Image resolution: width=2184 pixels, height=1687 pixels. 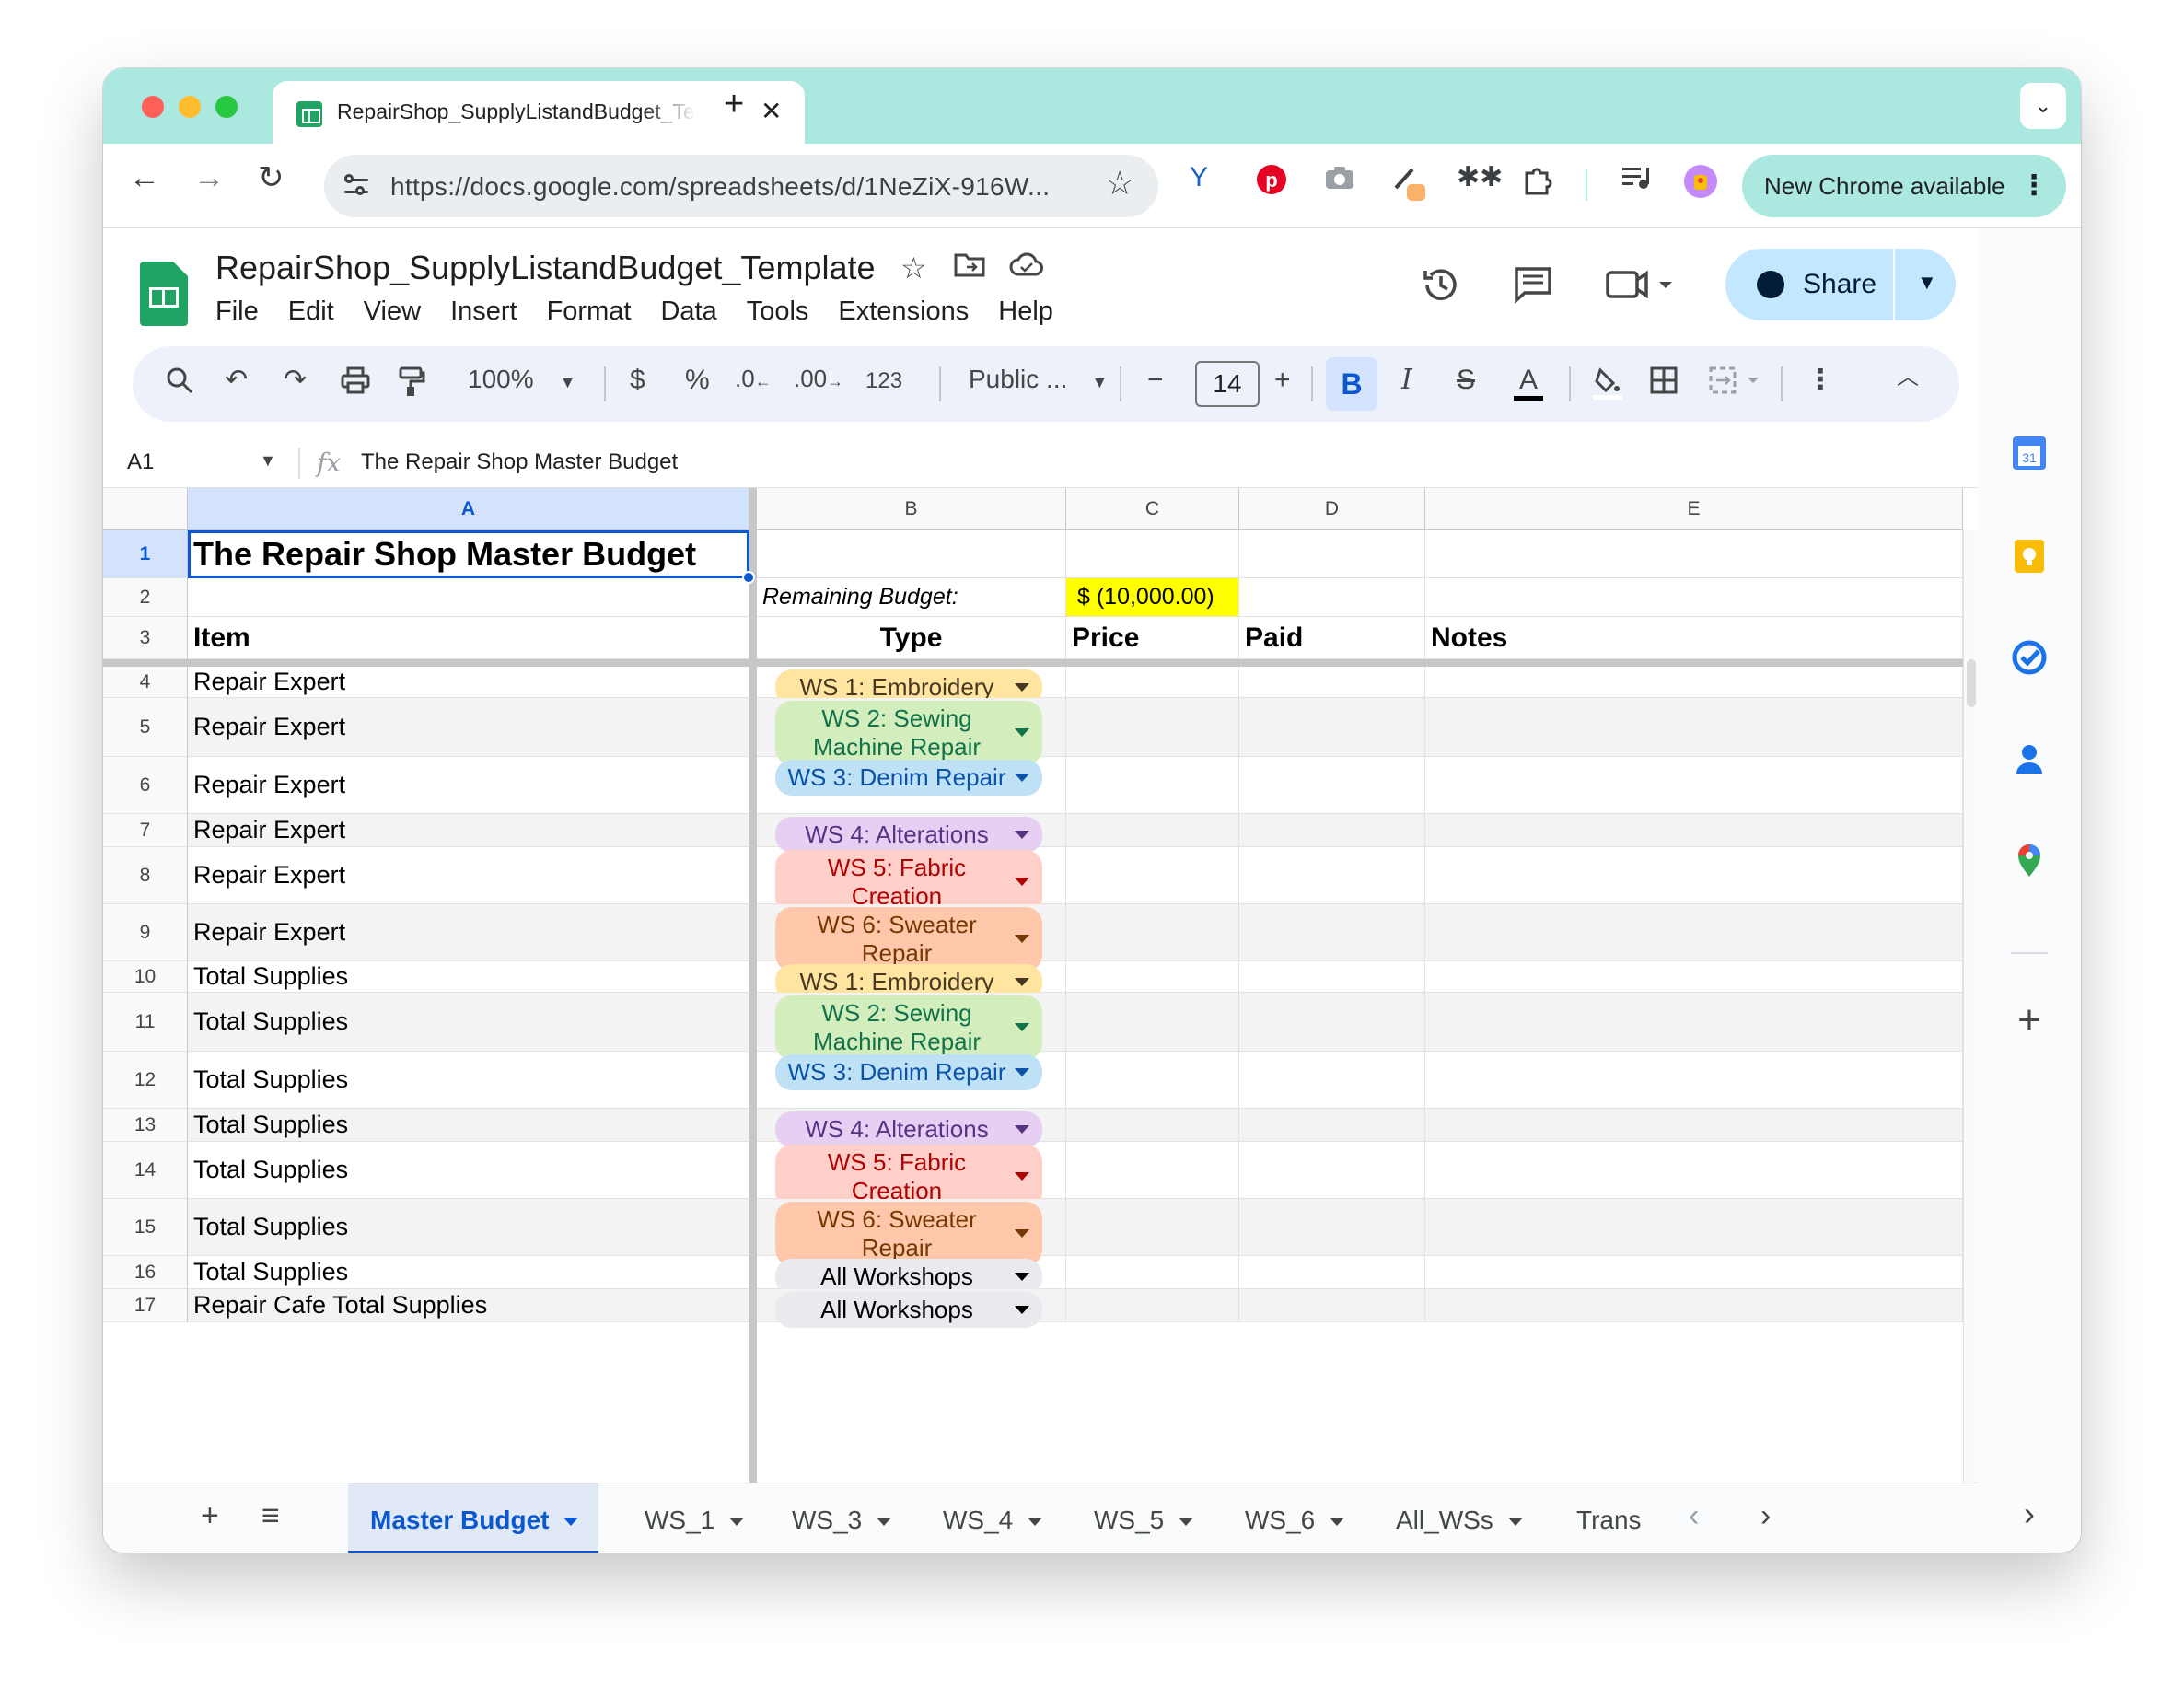 What do you see at coordinates (145, 597) in the screenshot?
I see `row-header: 2` at bounding box center [145, 597].